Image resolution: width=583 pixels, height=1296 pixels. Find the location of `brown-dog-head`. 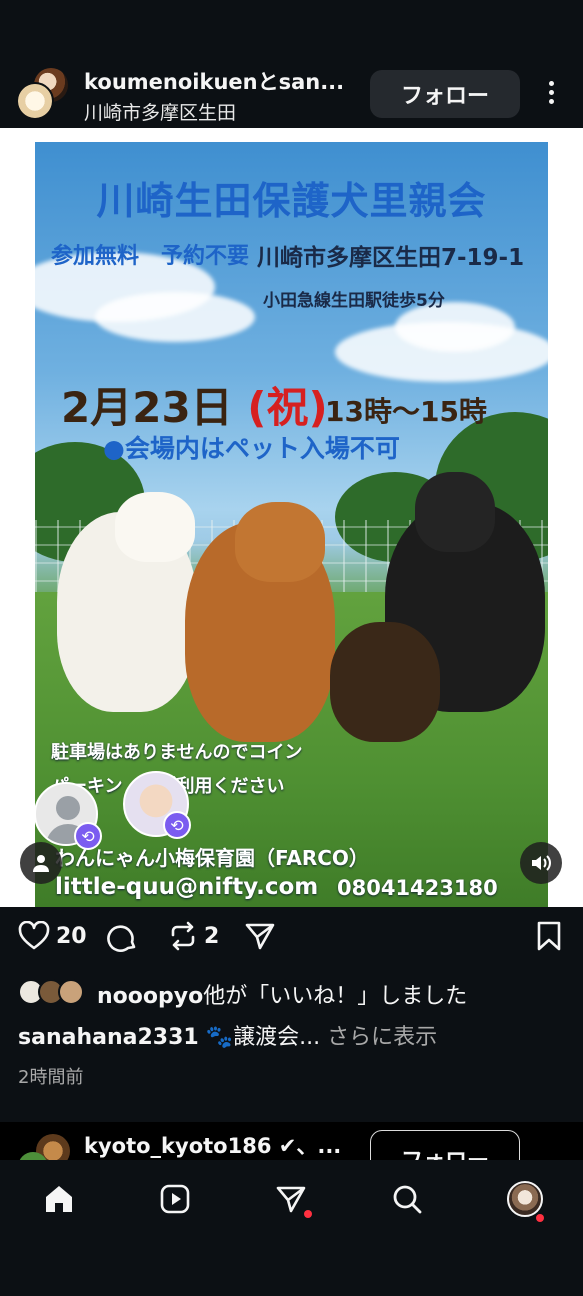

brown-dog-head is located at coordinates (280, 542).